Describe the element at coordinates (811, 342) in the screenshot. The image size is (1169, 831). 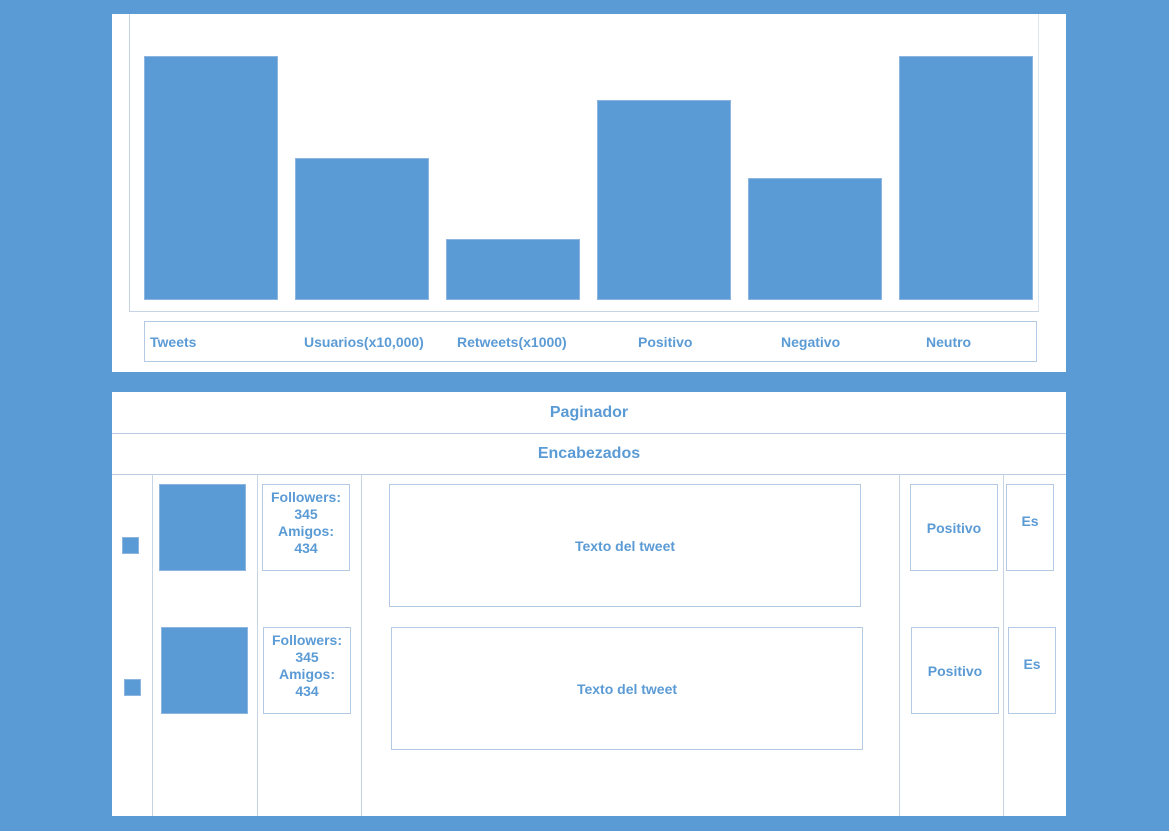
I see `chart-category-label: Negativo` at that location.